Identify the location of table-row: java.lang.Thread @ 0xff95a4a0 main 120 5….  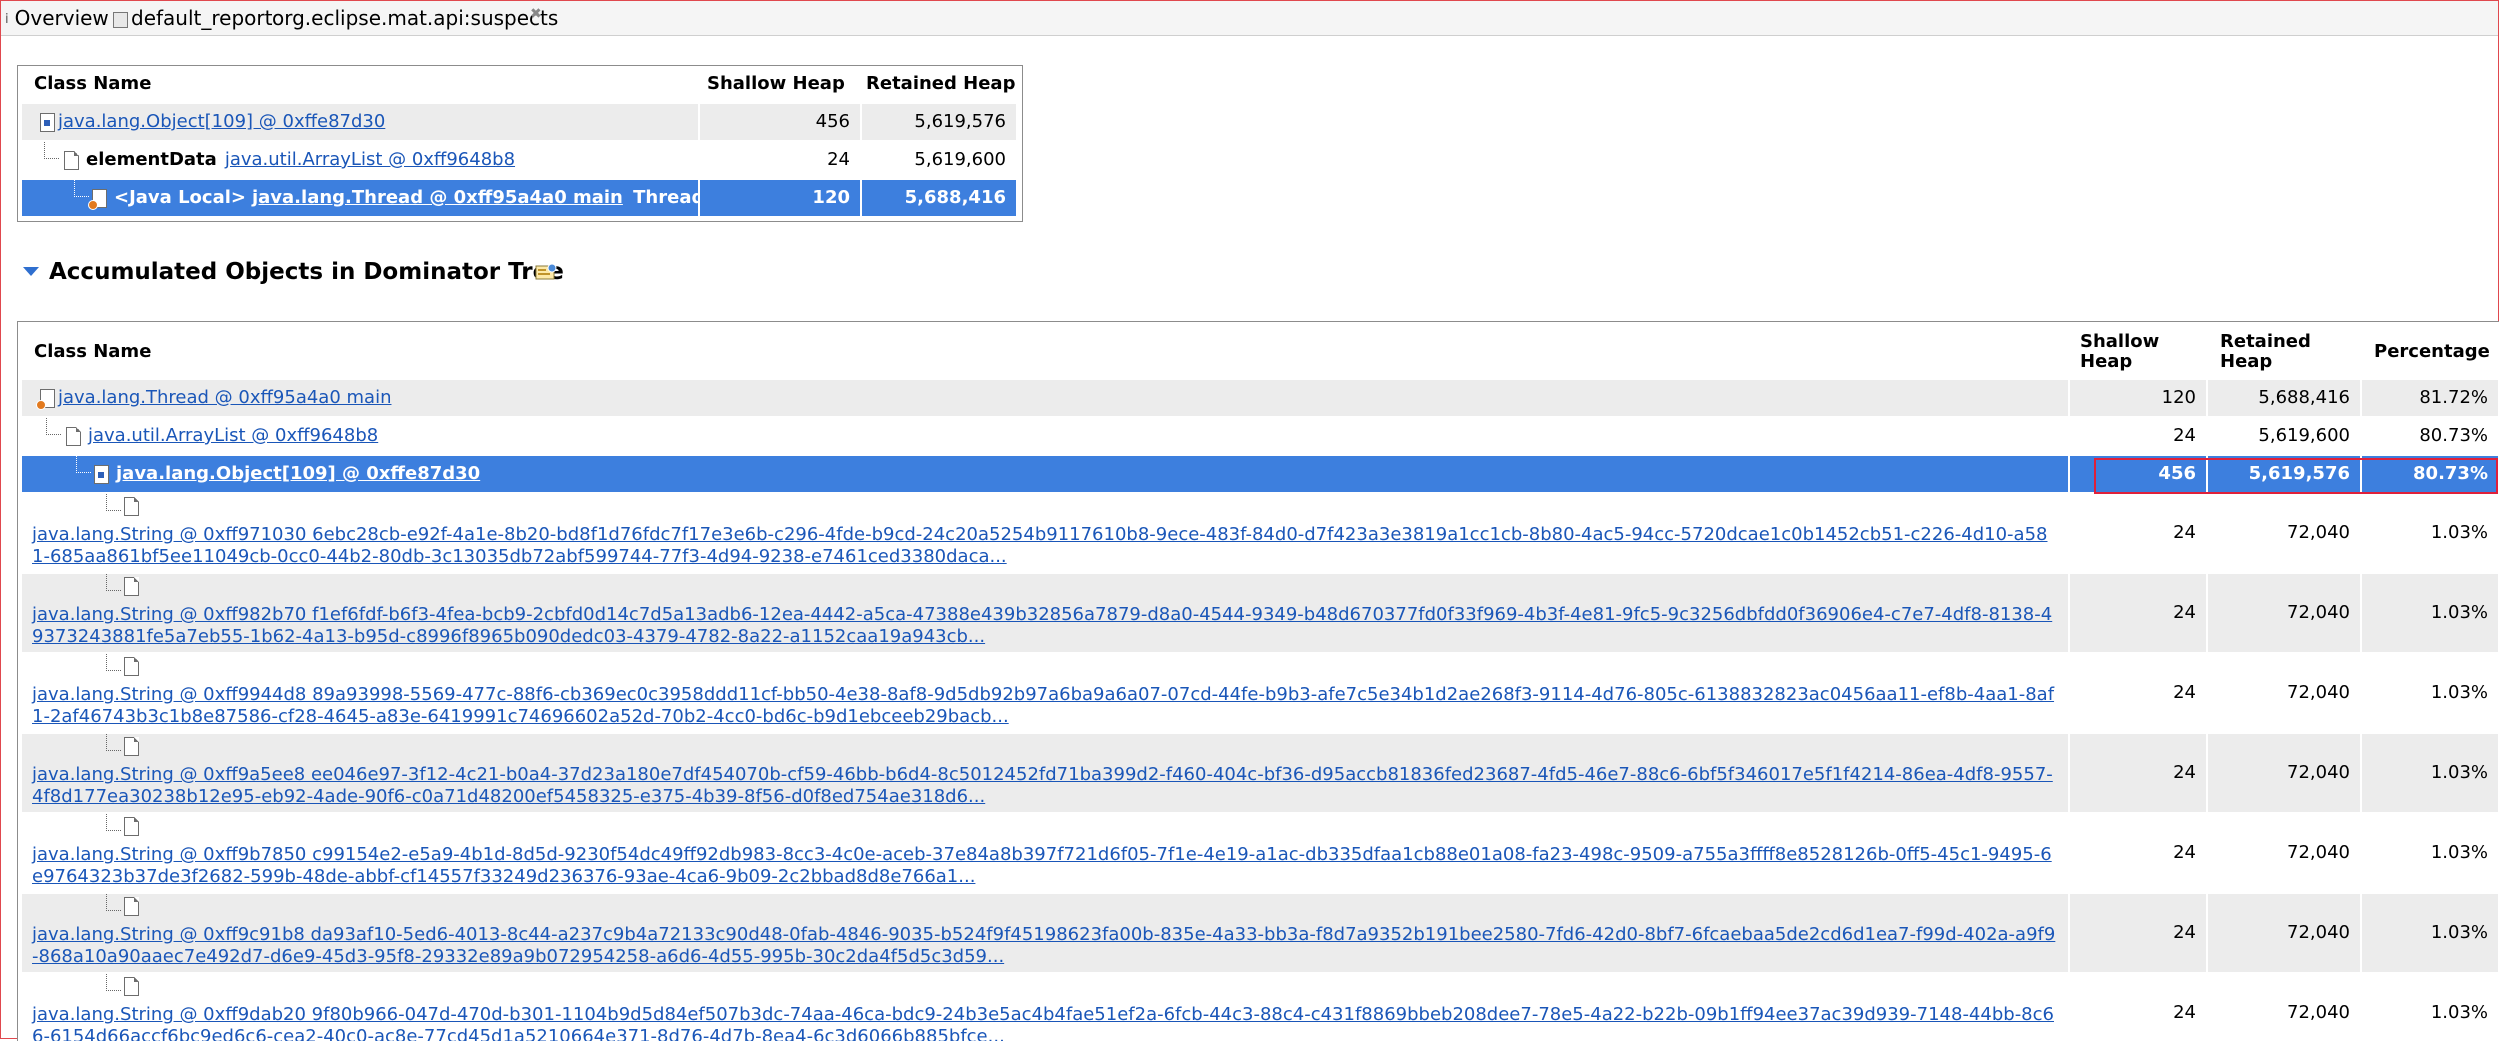
(1260, 398).